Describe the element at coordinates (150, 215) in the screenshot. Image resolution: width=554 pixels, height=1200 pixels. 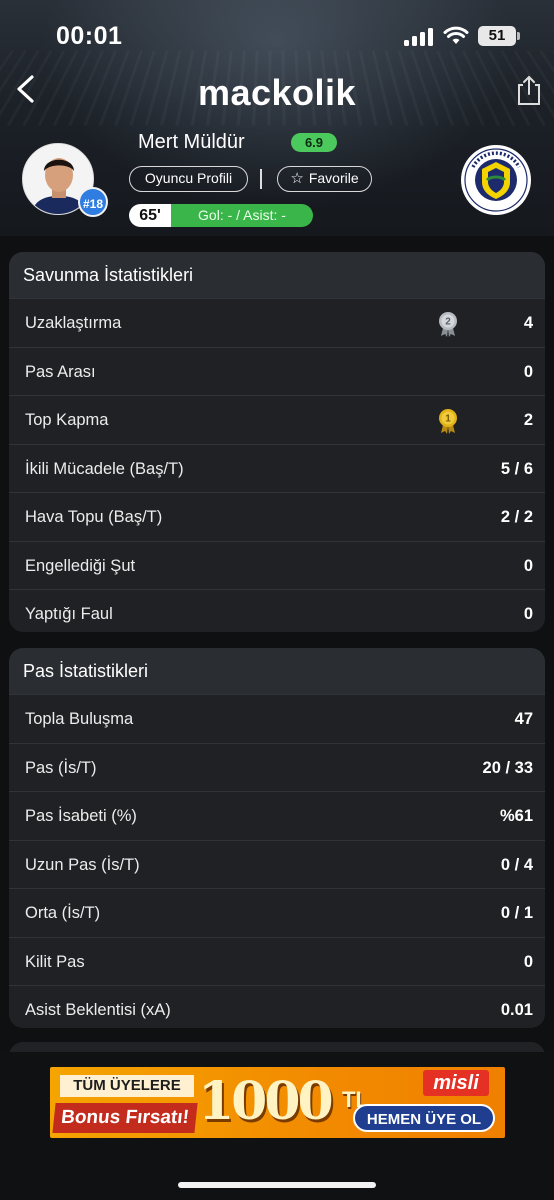
I see `minutes-played: 65'` at that location.